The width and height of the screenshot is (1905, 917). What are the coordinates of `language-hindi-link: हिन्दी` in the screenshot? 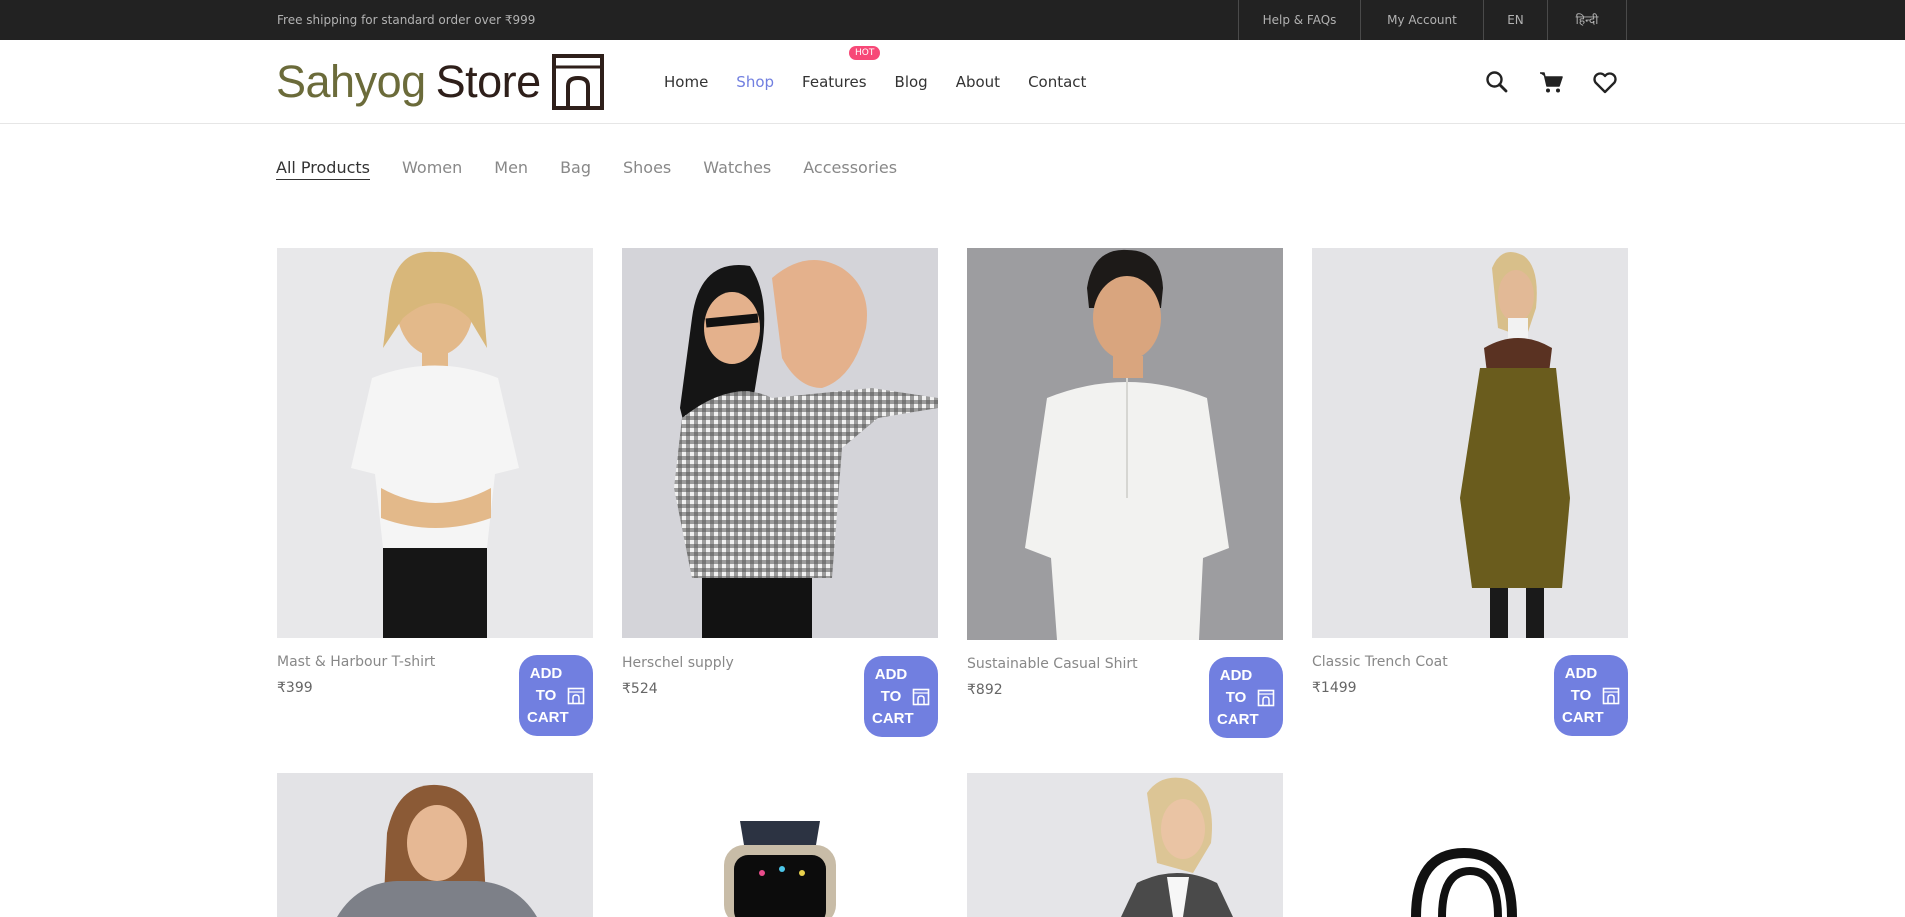 It's located at (1587, 20).